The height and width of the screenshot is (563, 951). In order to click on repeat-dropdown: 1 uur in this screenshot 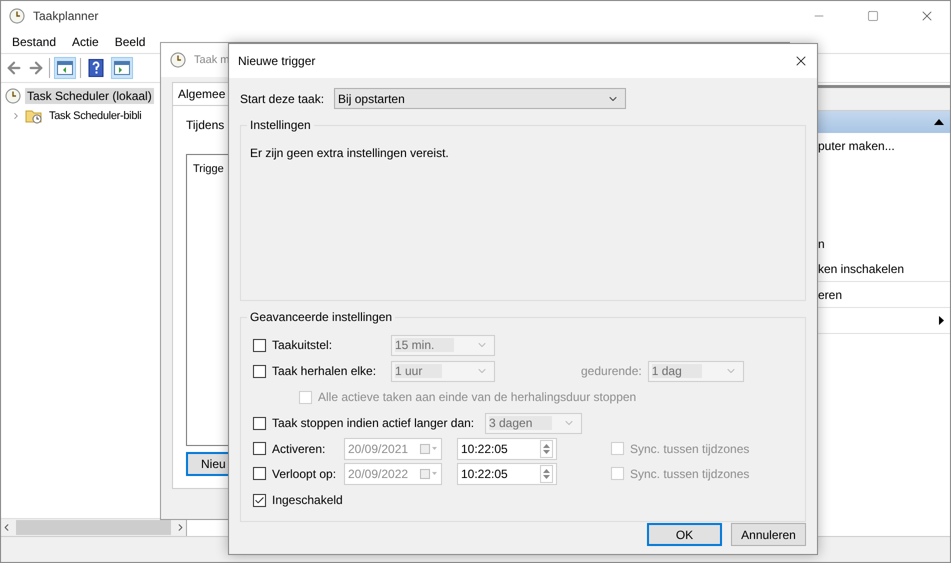, I will do `click(443, 371)`.